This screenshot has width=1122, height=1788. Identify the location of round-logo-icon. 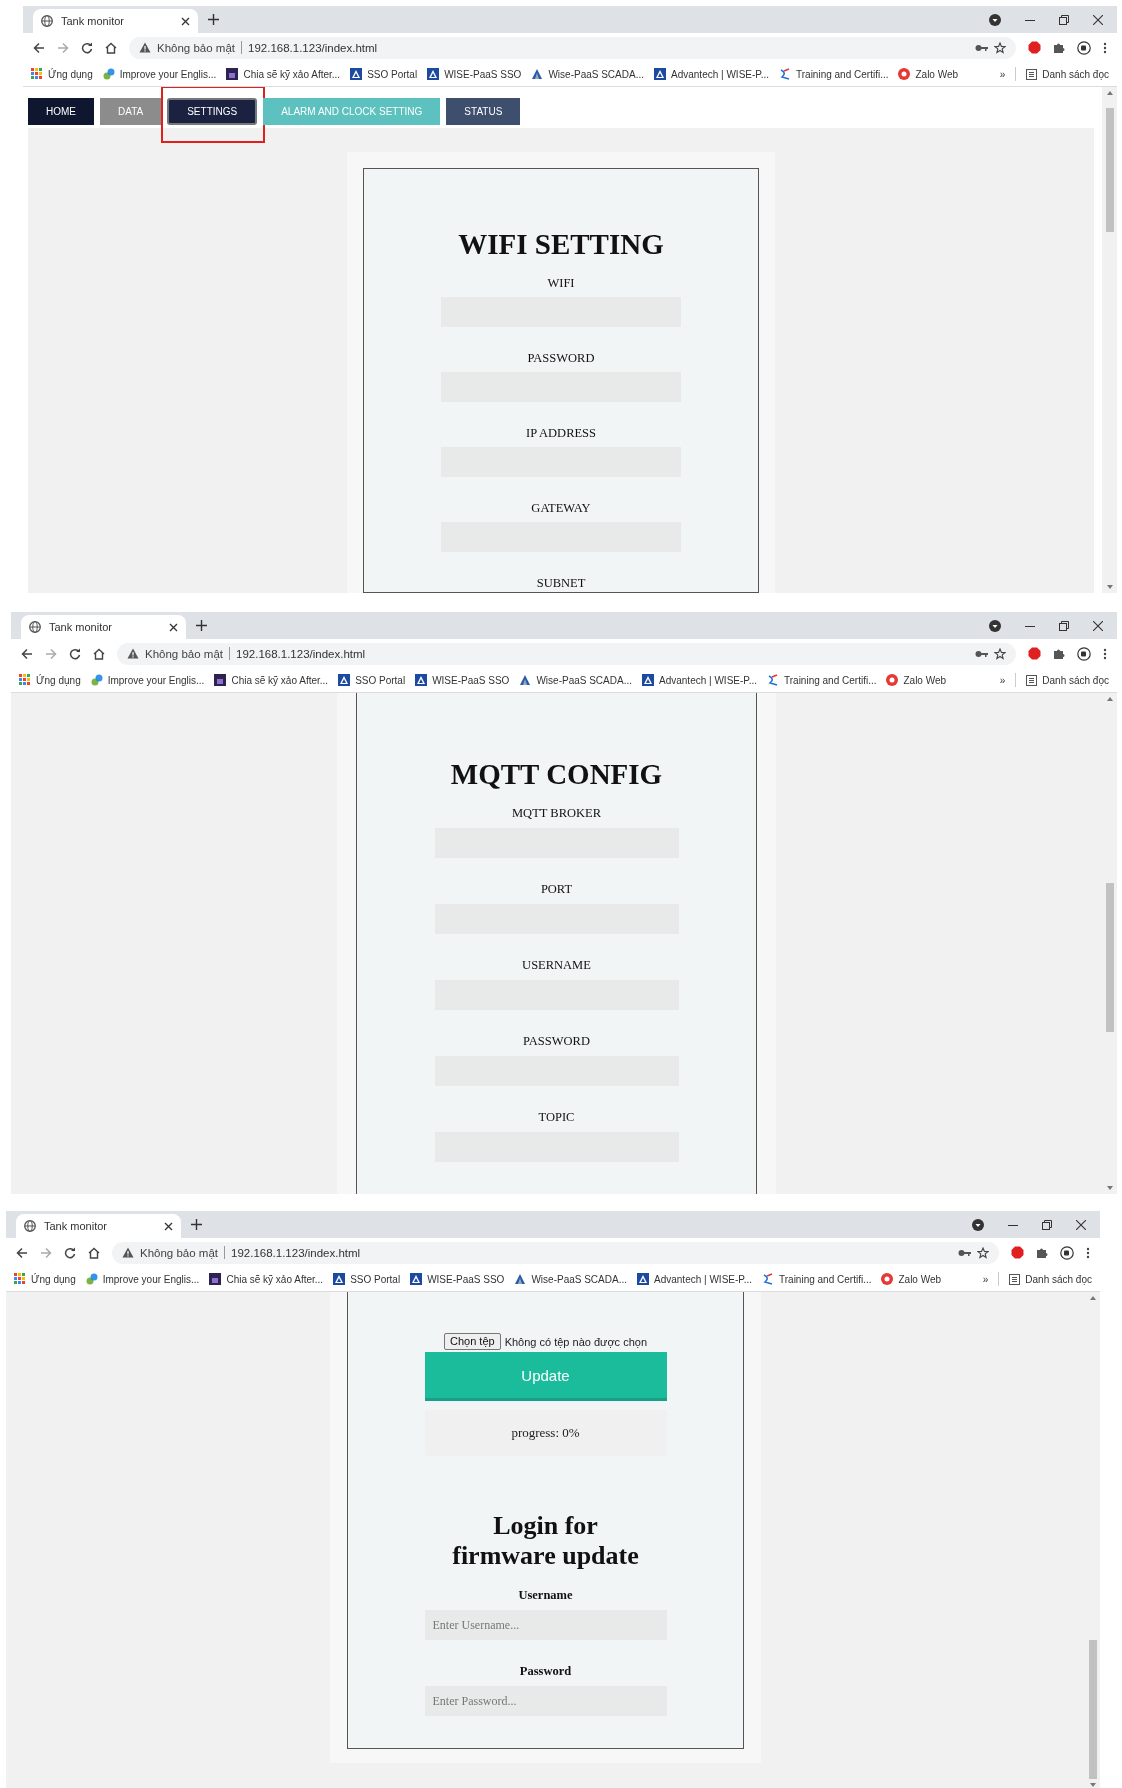
(904, 74).